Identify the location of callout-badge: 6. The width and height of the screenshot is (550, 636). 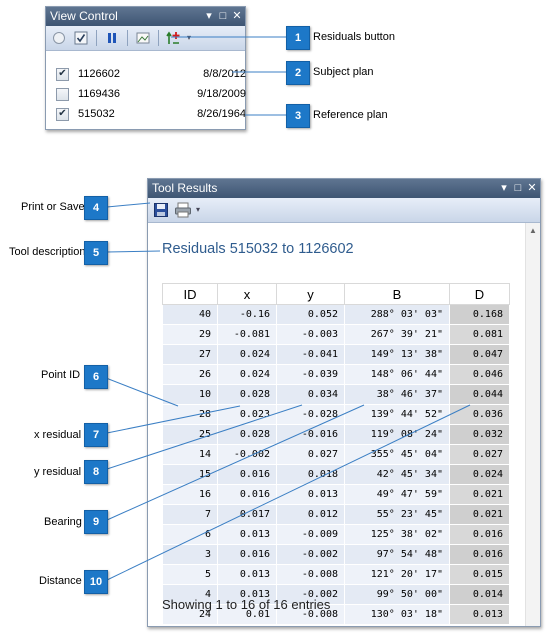
(96, 377).